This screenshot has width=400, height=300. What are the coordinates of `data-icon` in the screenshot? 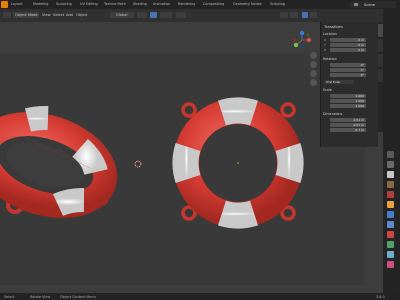 It's located at (390, 254).